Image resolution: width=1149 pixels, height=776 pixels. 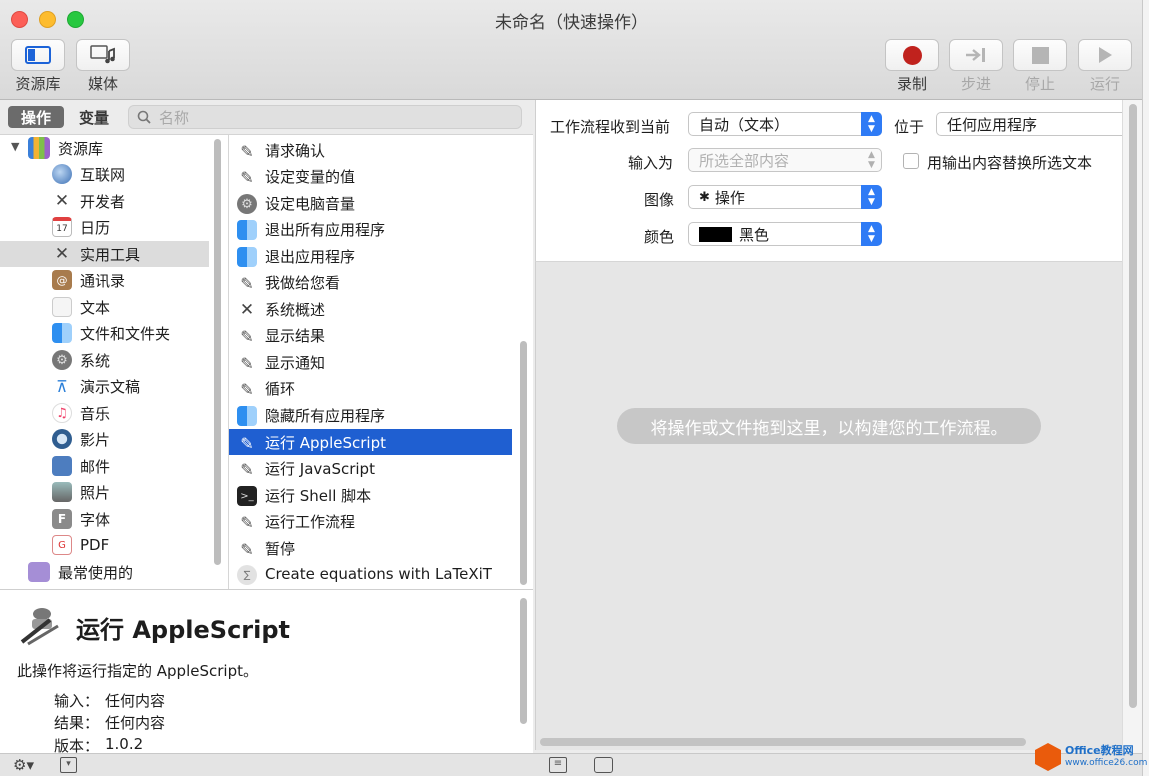 I want to click on action-item-selected: ✎ 运行 AppleScript, so click(x=370, y=442).